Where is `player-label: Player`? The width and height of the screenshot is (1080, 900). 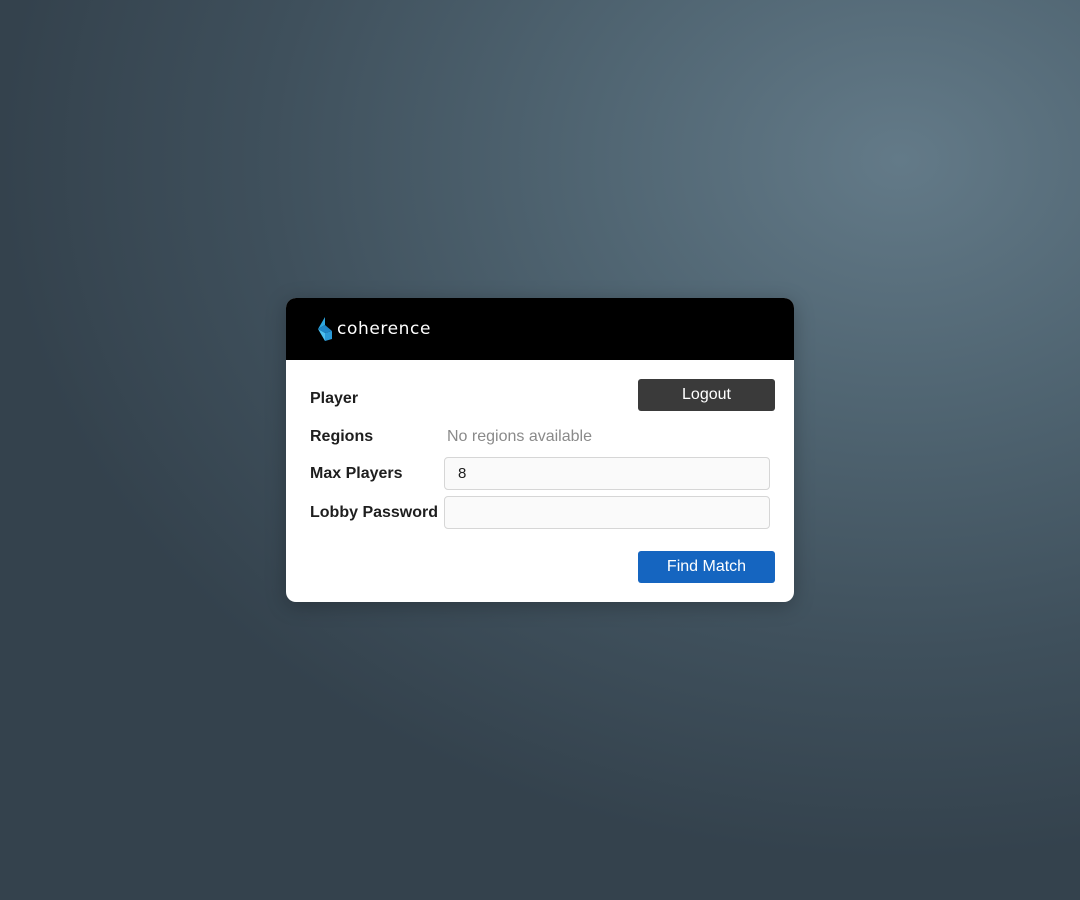
player-label: Player is located at coordinates (334, 398).